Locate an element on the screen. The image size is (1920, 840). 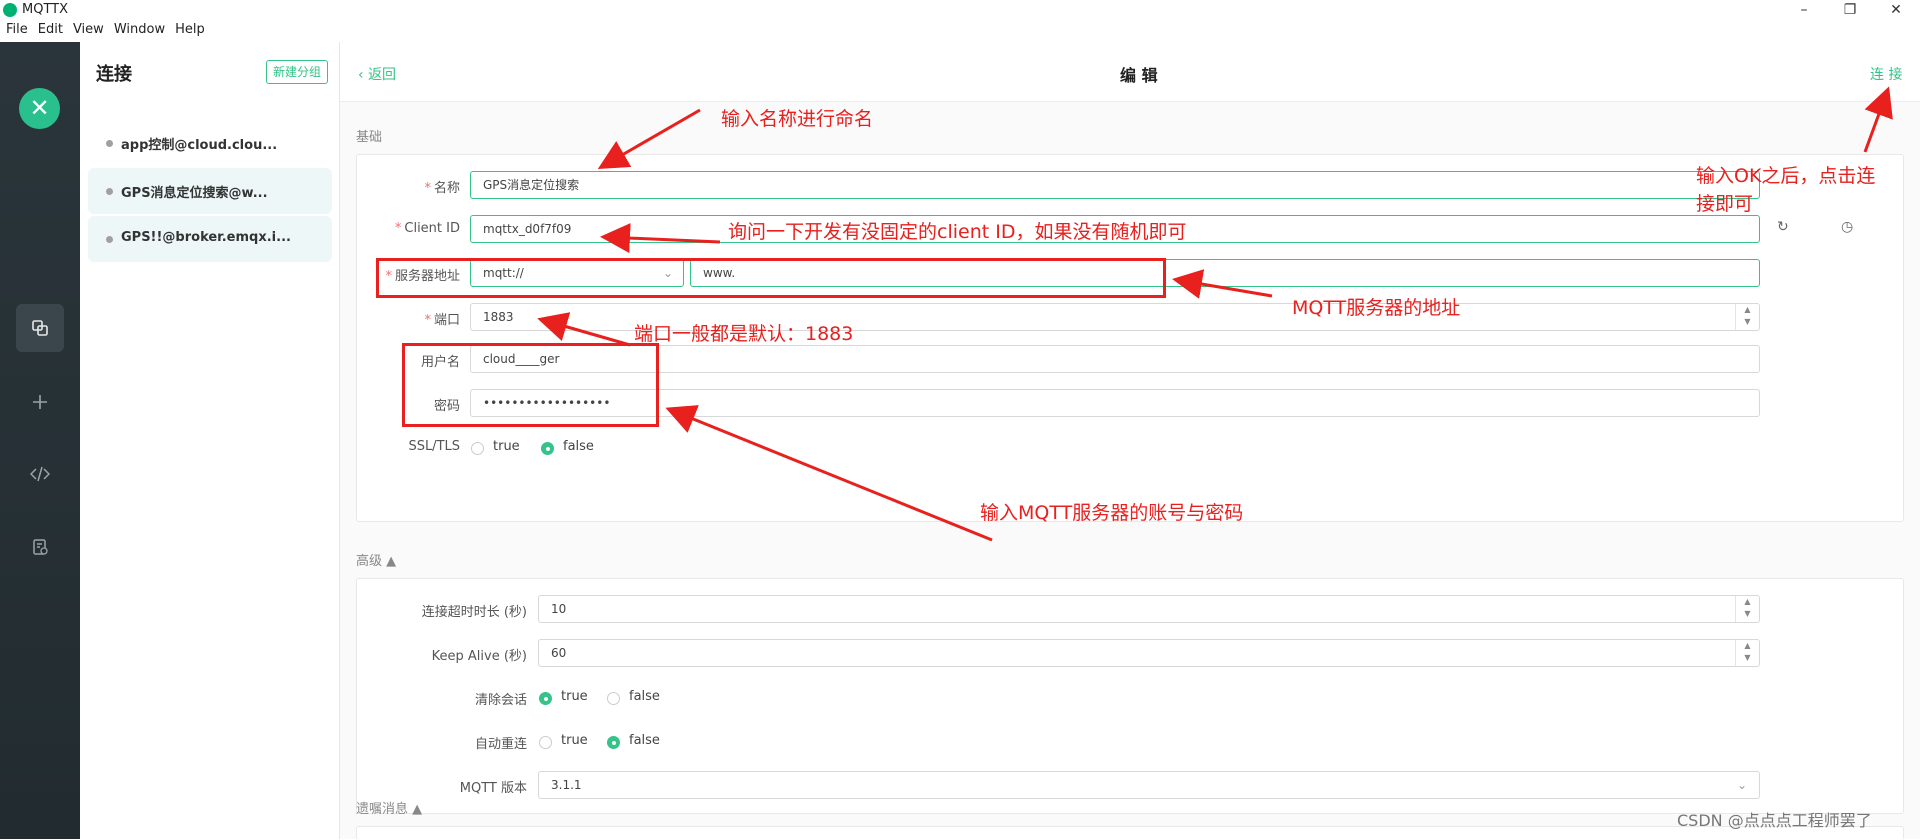
clean-false-radio is located at coordinates (613, 698).